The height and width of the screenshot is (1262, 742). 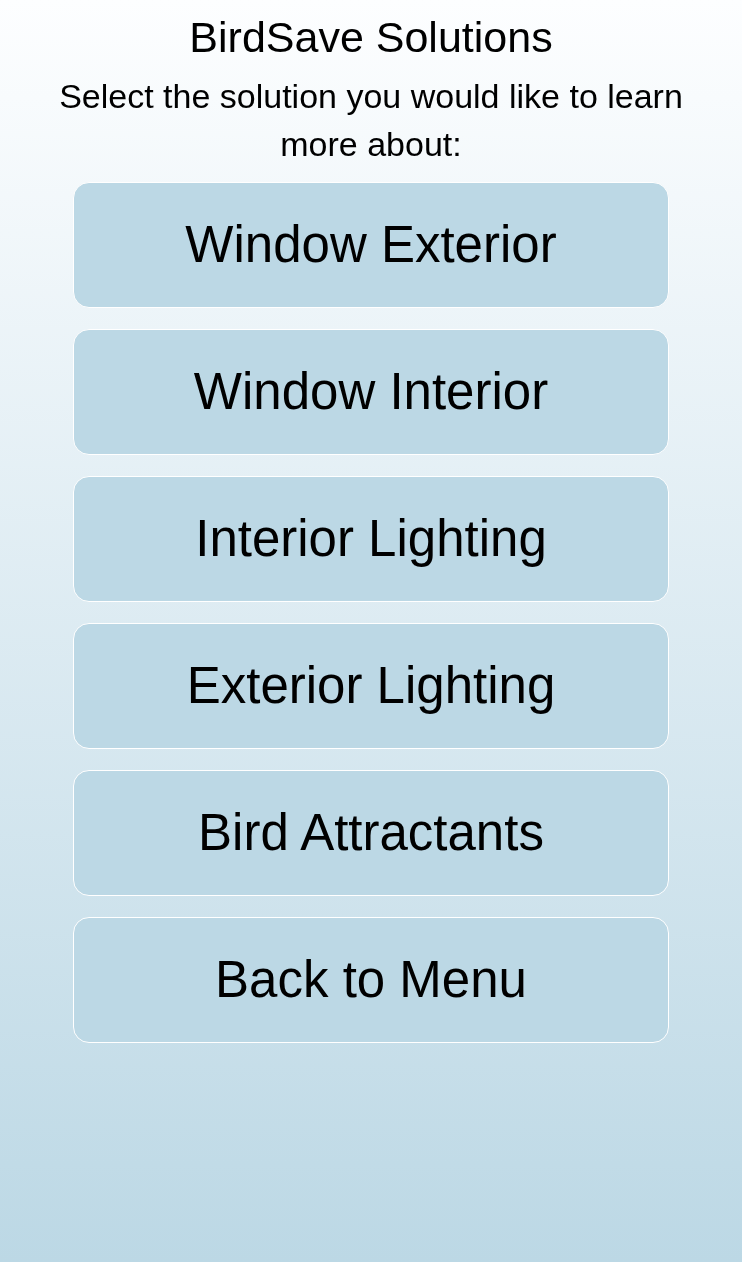 I want to click on solution-button: Window Exterior, so click(x=371, y=245).